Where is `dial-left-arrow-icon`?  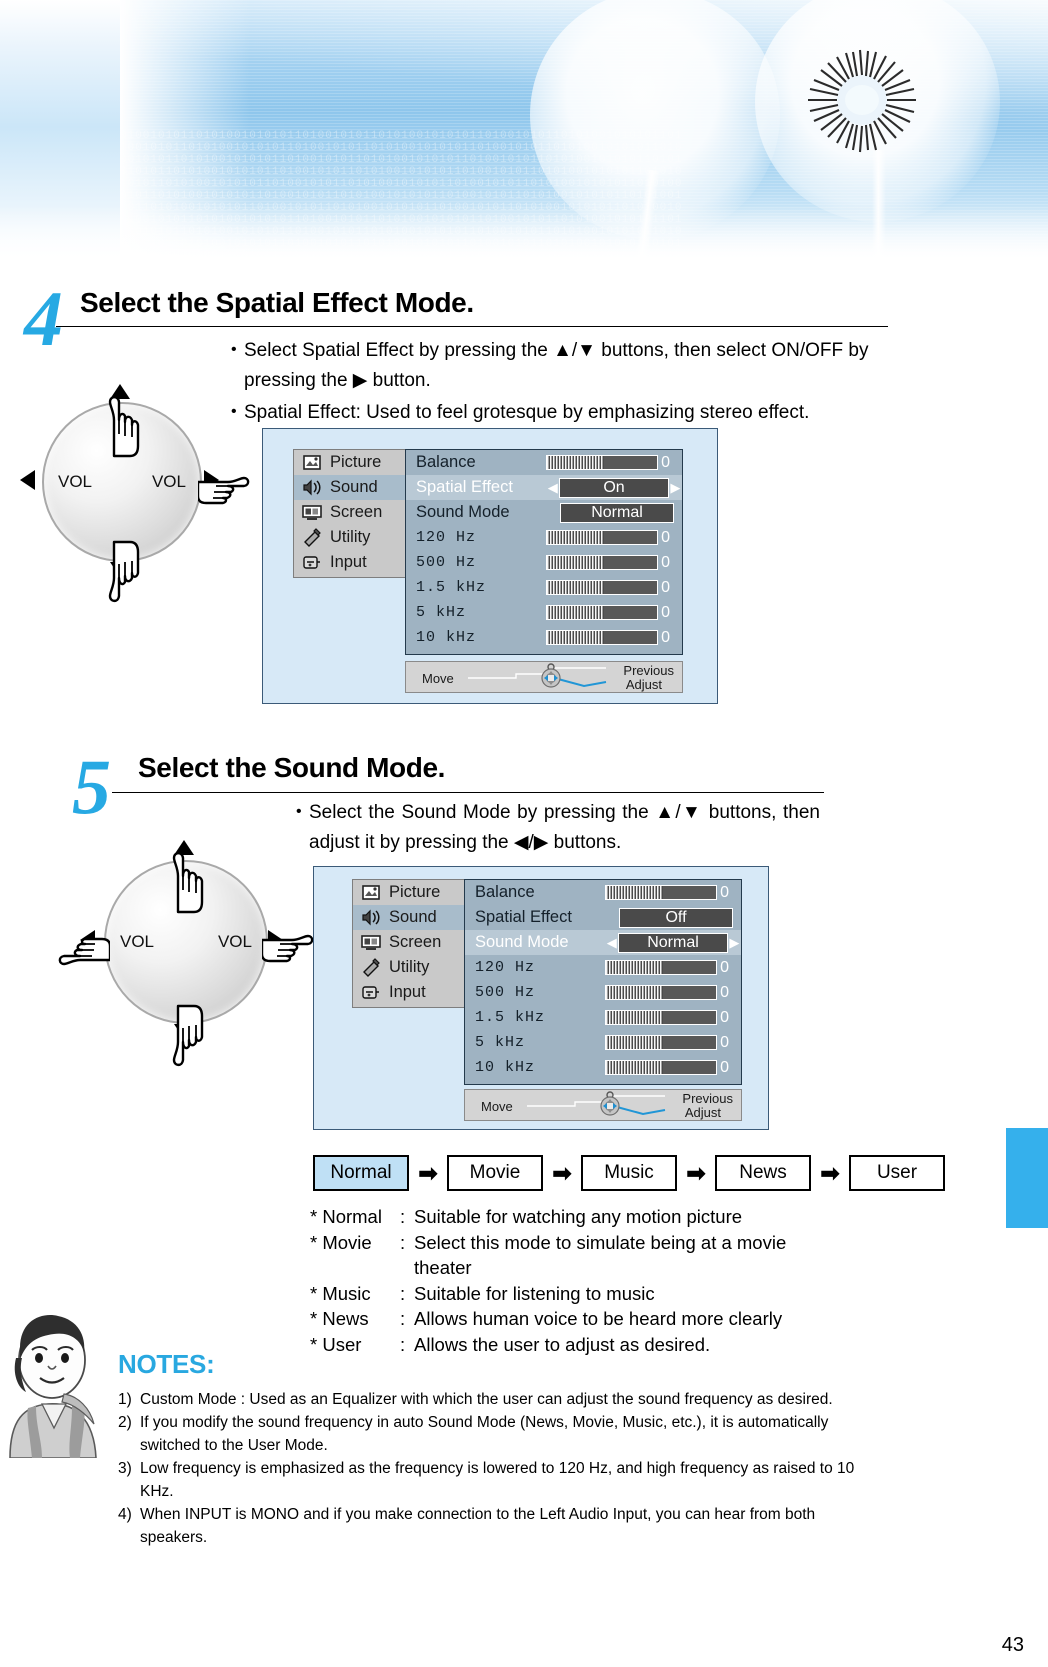
dial-left-arrow-icon is located at coordinates (27, 480).